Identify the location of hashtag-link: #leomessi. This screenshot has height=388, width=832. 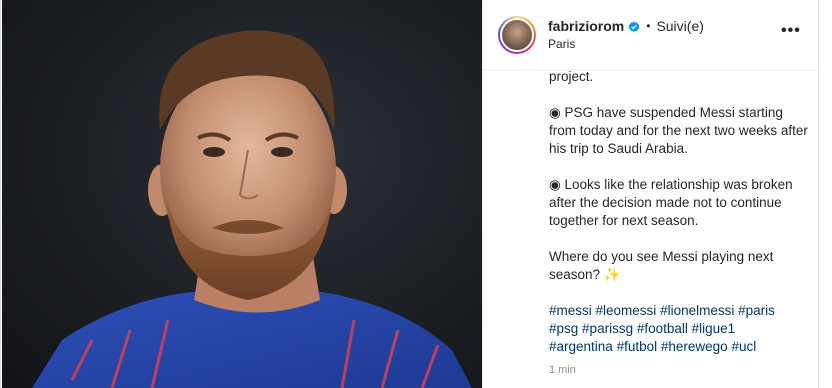
(626, 310).